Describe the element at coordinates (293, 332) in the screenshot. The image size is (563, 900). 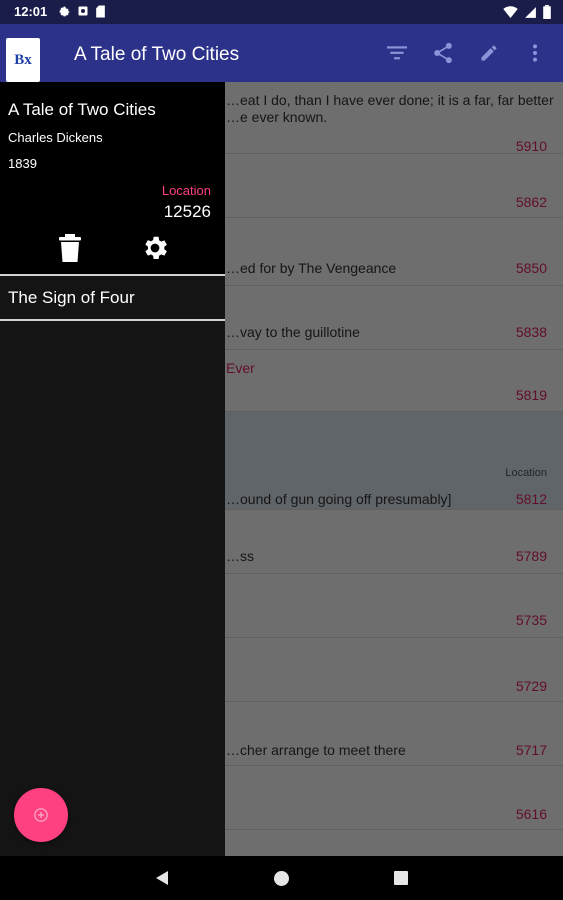
I see `entry-text: …vay to the guillotine` at that location.